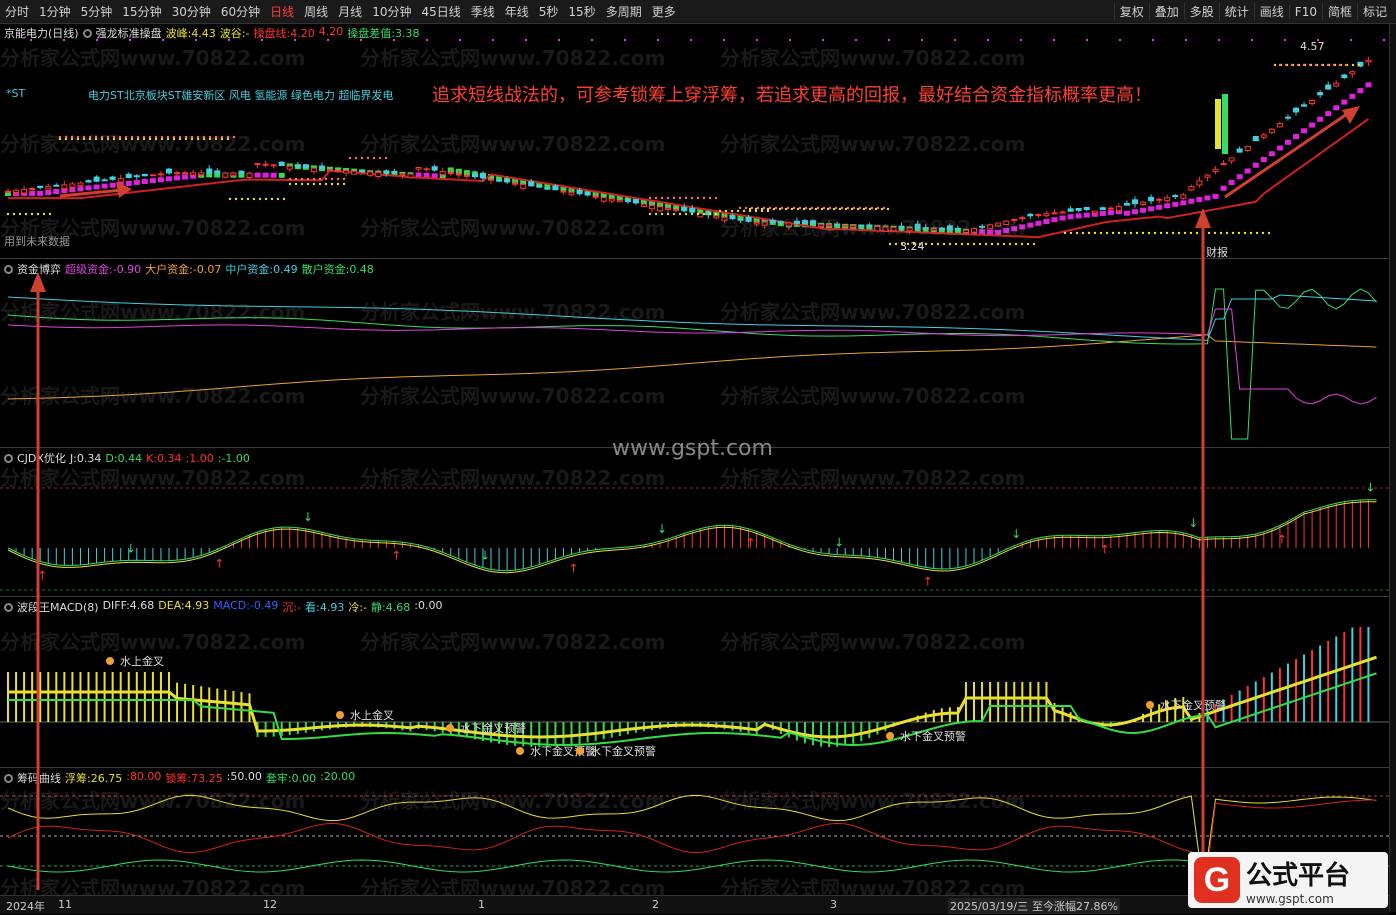 Image resolution: width=1396 pixels, height=915 pixels. What do you see at coordinates (1166, 11) in the screenshot?
I see `tool-button: 叠加` at bounding box center [1166, 11].